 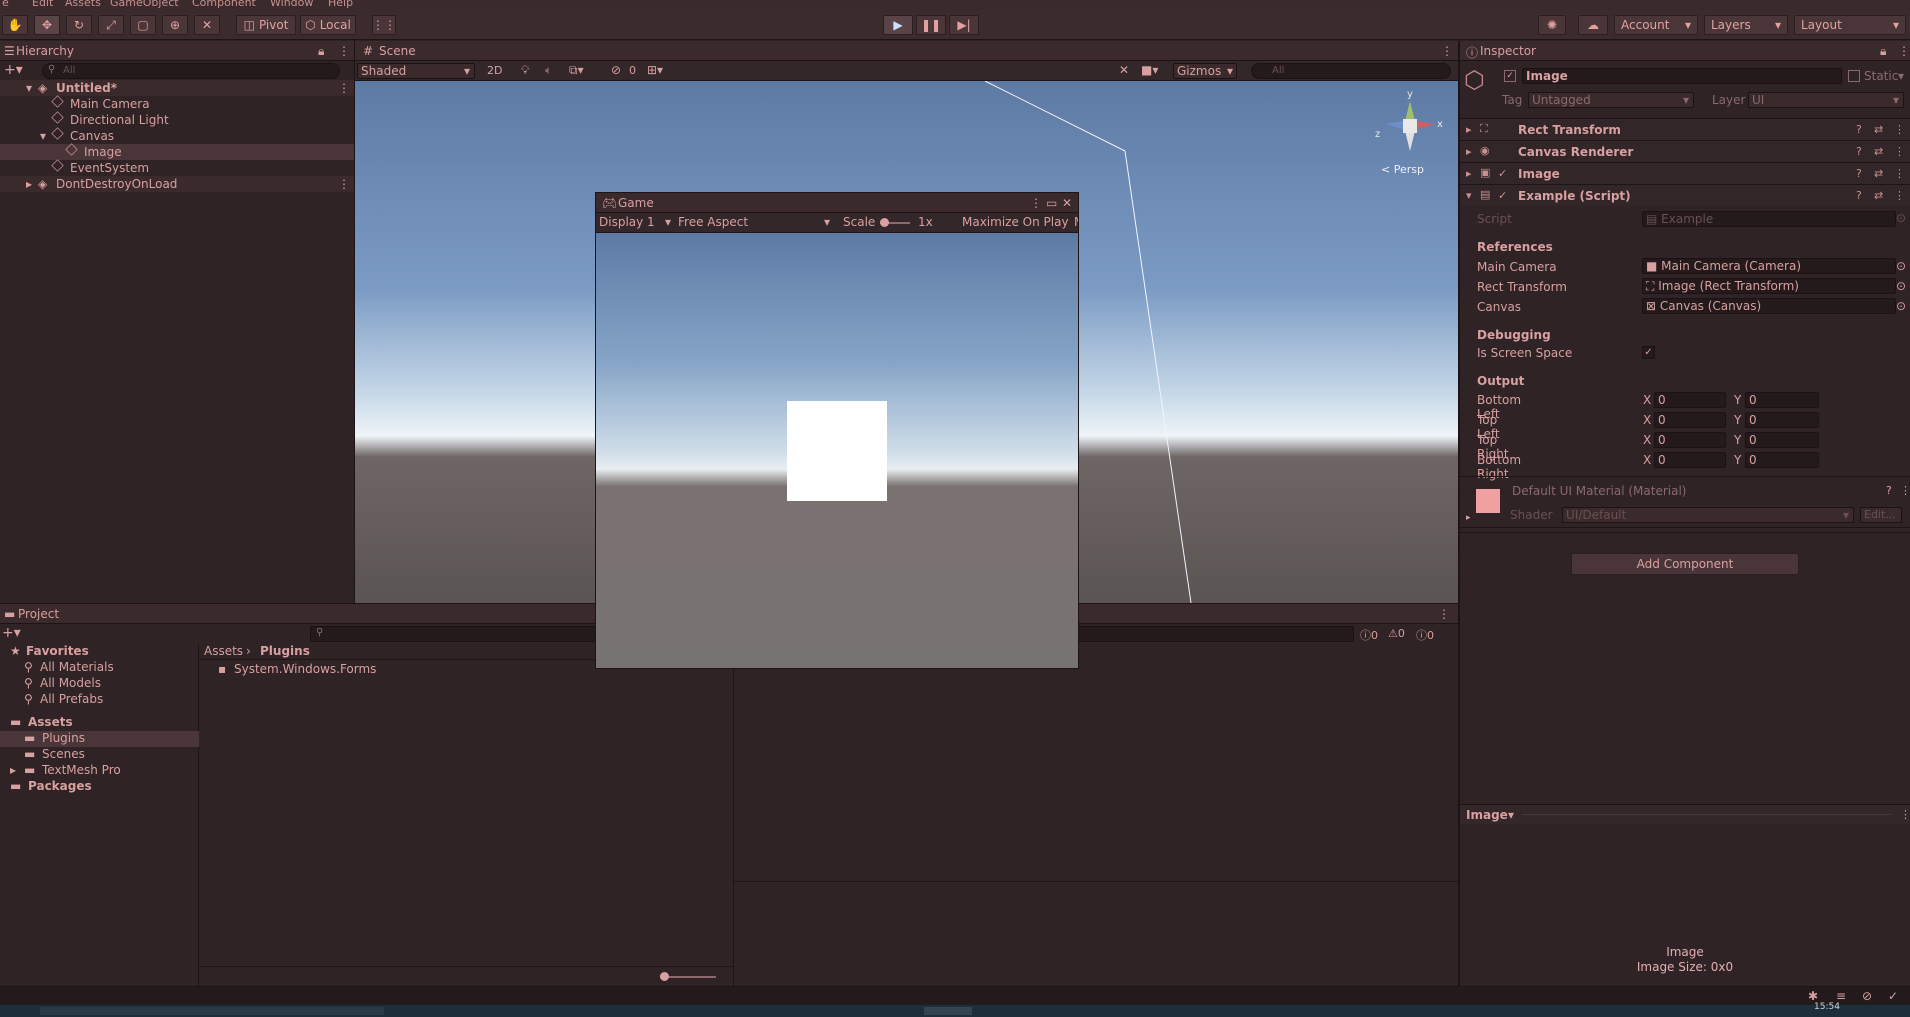 I want to click on move-tool-icon: ✥, so click(x=47, y=25).